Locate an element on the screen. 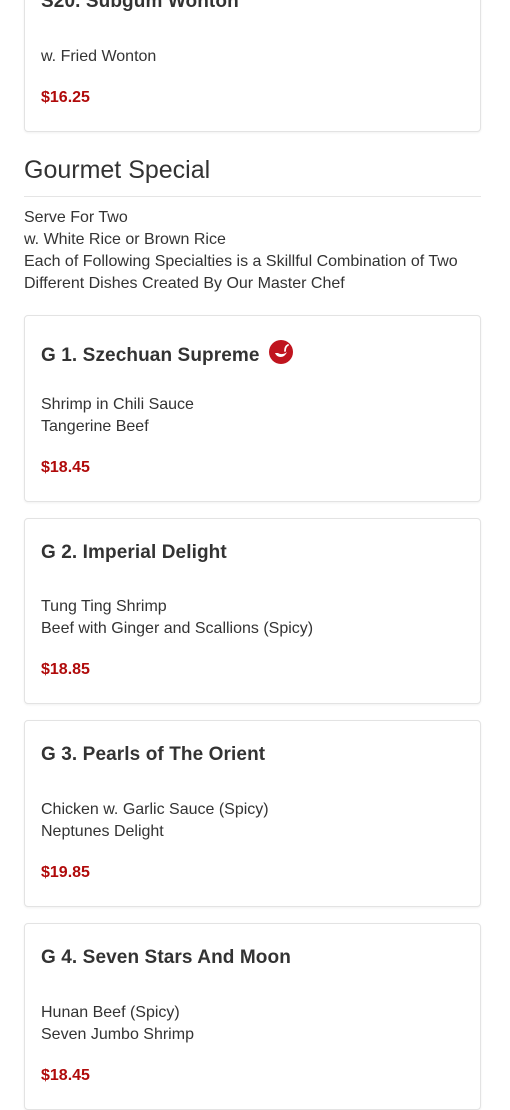 Image resolution: width=510 pixels, height=1110 pixels. menu-item-description-line: Chicken w. Garlic Sauce (Spicy) is located at coordinates (155, 809).